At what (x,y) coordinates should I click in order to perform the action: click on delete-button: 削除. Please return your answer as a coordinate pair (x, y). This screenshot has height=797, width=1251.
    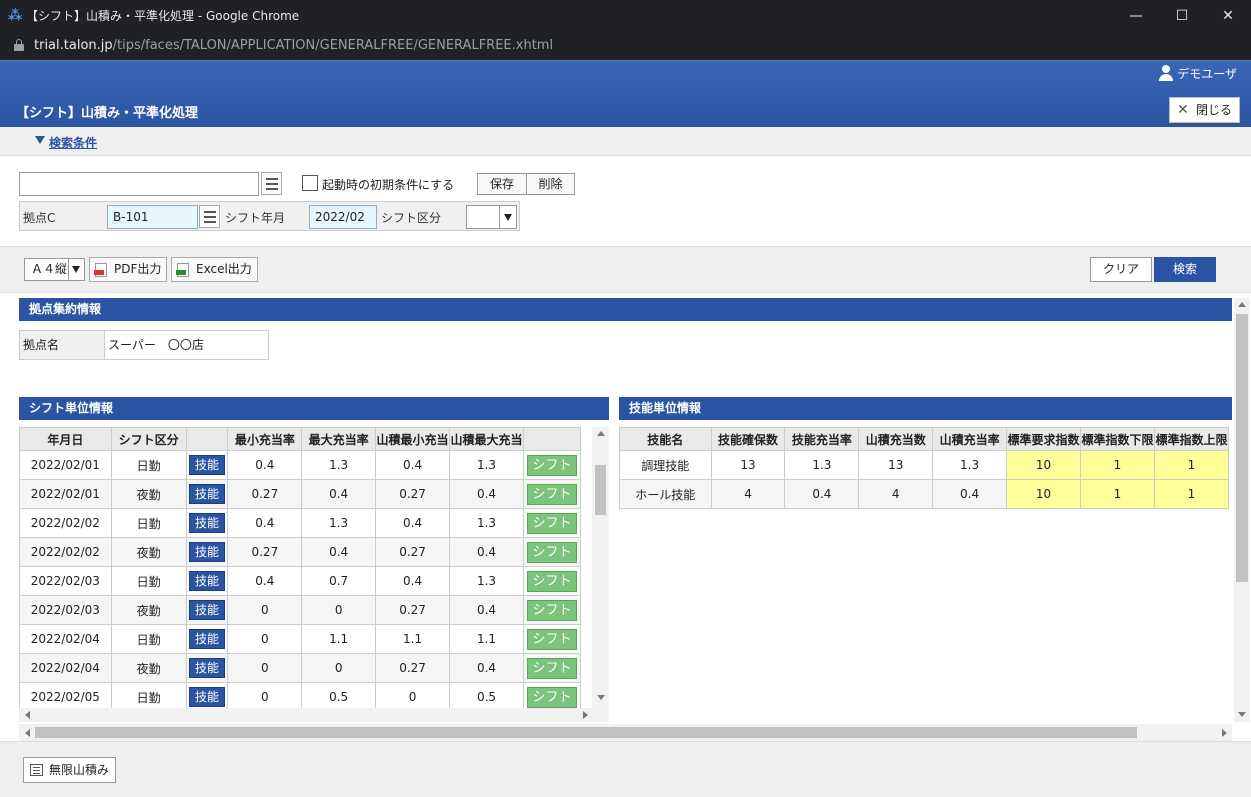
    Looking at the image, I should click on (550, 184).